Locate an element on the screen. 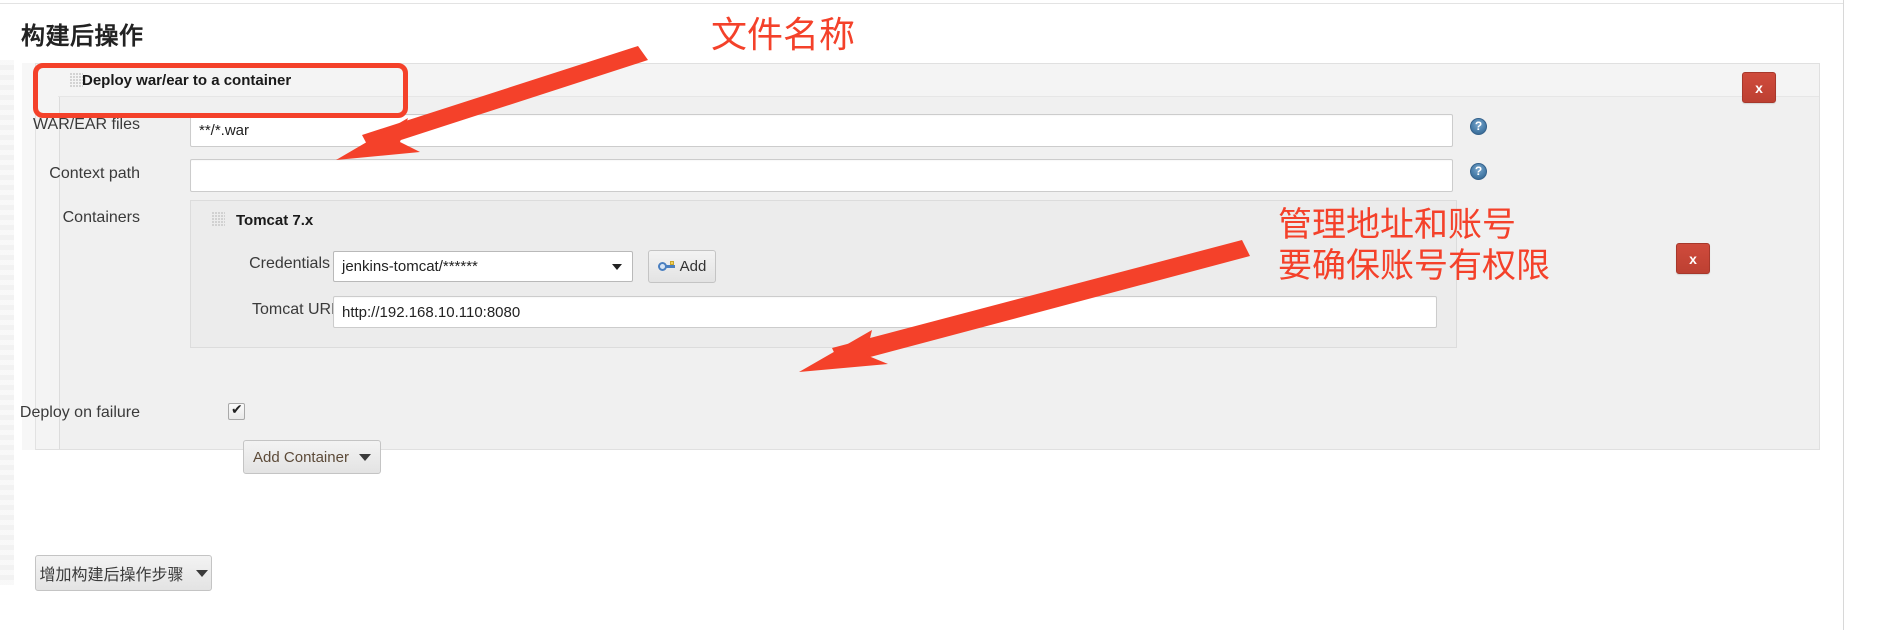  context-path-input is located at coordinates (821, 175).